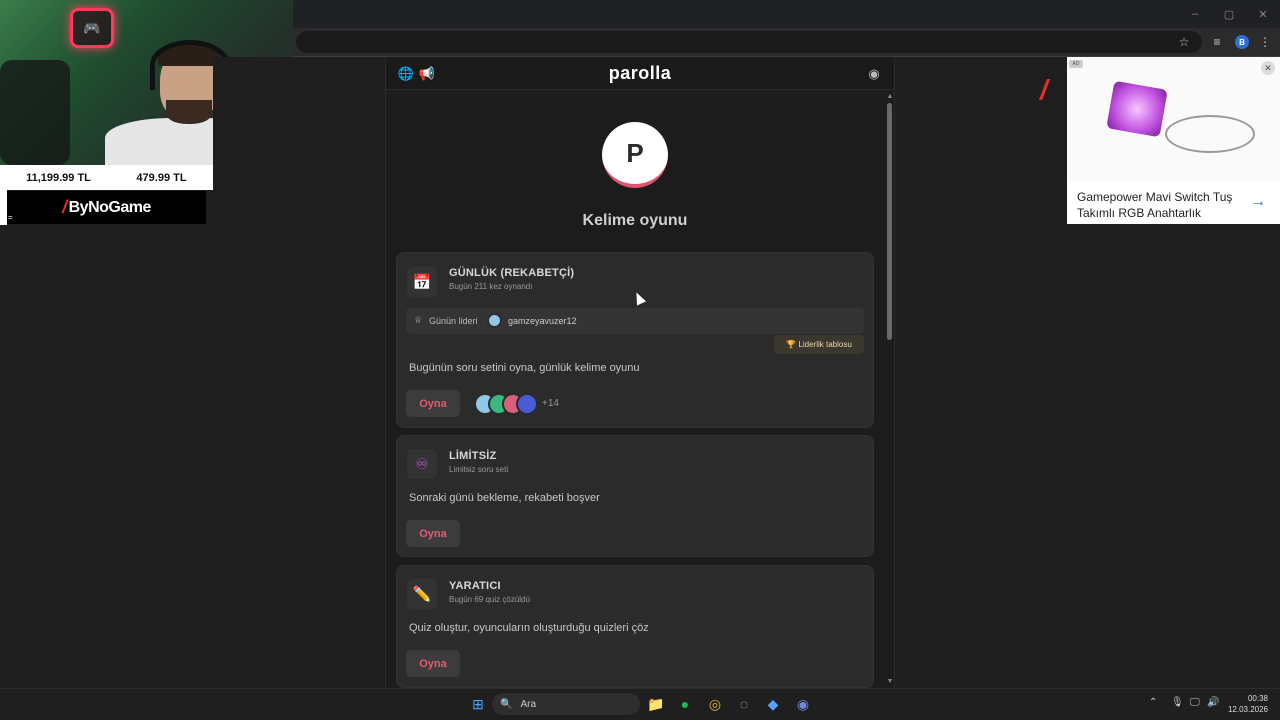 Image resolution: width=1280 pixels, height=720 pixels. What do you see at coordinates (1076, 64) in the screenshot?
I see `ad-badge: AD` at bounding box center [1076, 64].